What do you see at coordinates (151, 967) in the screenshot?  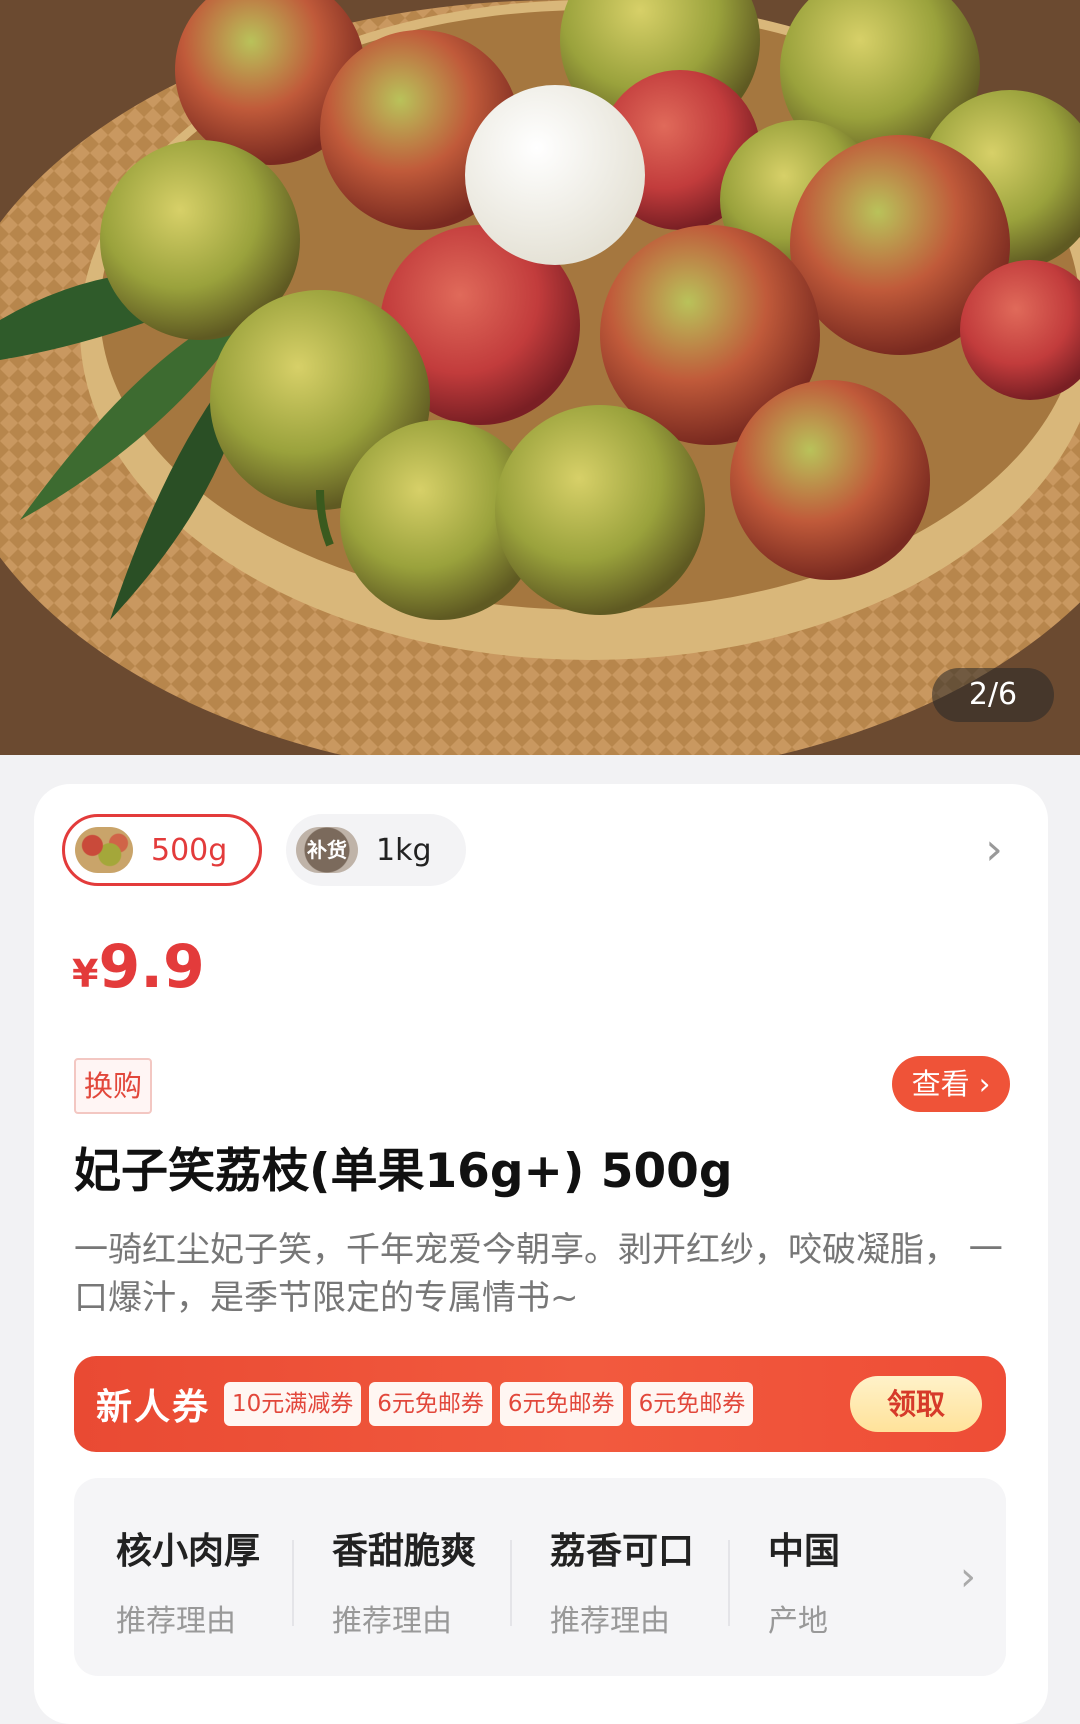 I see `price-value: 9.9` at bounding box center [151, 967].